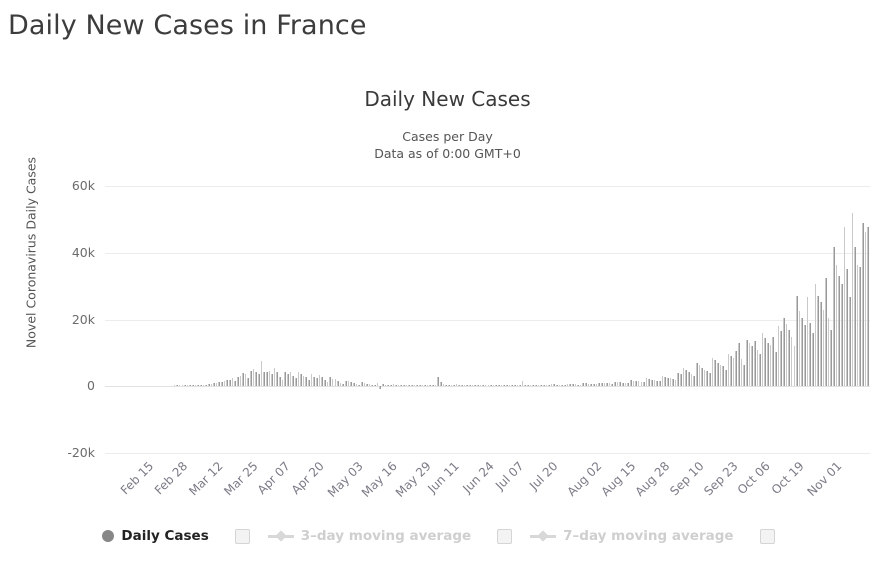 Image resolution: width=895 pixels, height=570 pixels. What do you see at coordinates (155, 536) in the screenshot?
I see `legend-item-daily-cases: Daily Cases` at bounding box center [155, 536].